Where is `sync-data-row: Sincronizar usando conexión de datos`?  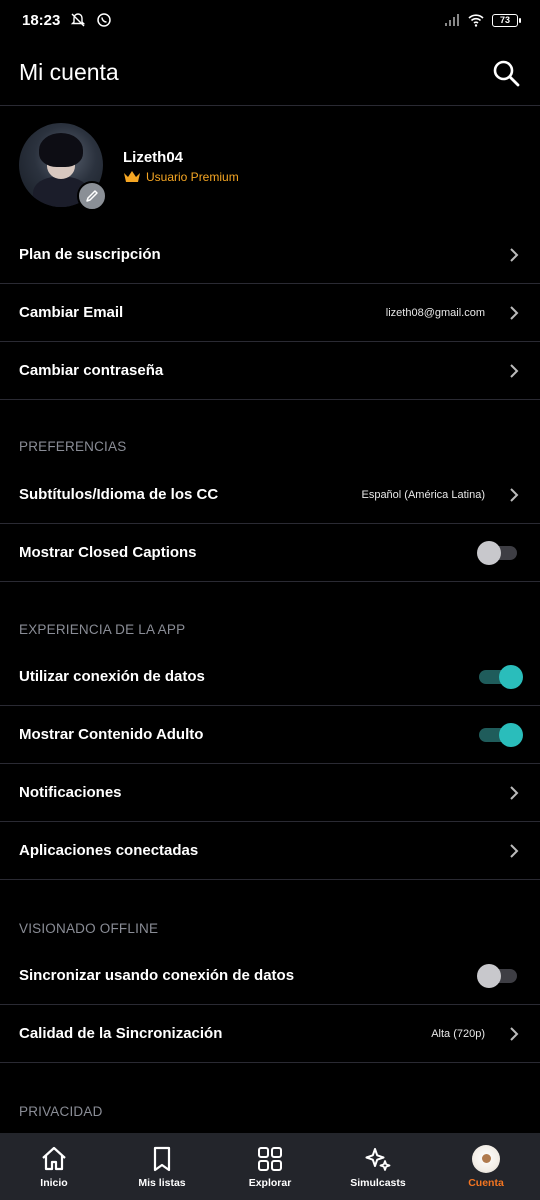
sync-data-row: Sincronizar usando conexión de datos is located at coordinates (270, 976).